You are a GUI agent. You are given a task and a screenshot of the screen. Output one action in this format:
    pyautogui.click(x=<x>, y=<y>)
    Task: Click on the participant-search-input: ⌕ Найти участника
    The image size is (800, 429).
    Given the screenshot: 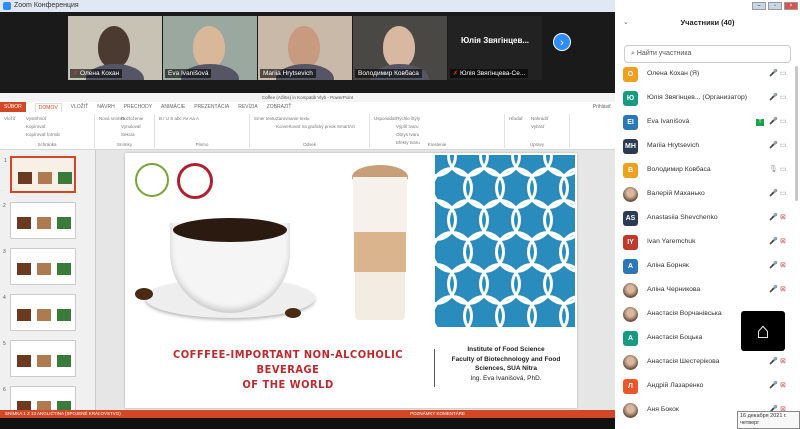 What is the action you would take?
    pyautogui.click(x=707, y=54)
    